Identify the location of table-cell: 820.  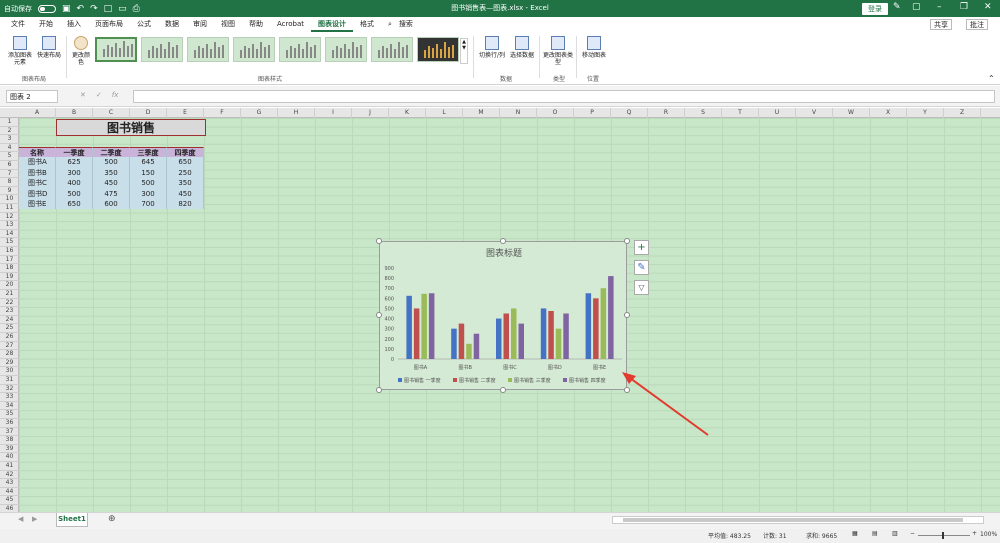
(185, 204).